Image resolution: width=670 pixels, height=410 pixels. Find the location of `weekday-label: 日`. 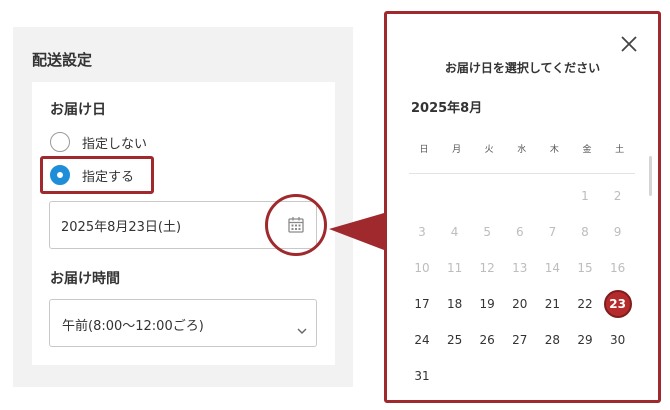

weekday-label: 日 is located at coordinates (424, 150).